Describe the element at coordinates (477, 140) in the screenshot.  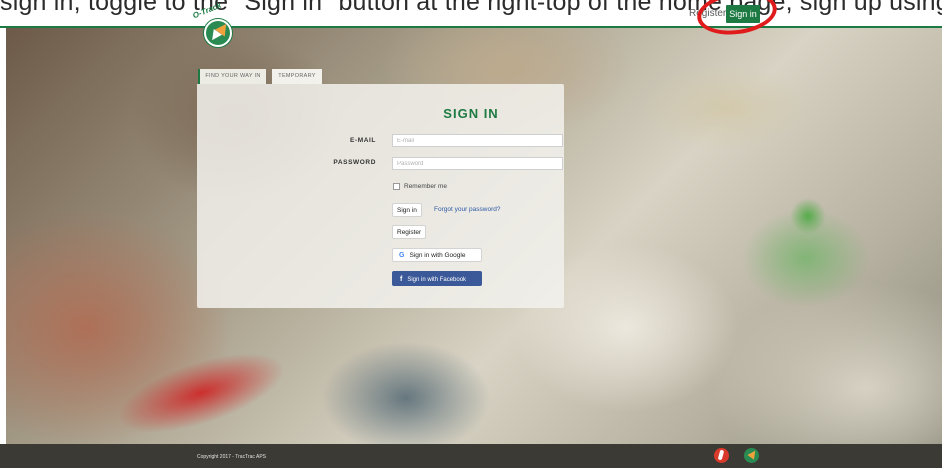
I see `email-field` at that location.